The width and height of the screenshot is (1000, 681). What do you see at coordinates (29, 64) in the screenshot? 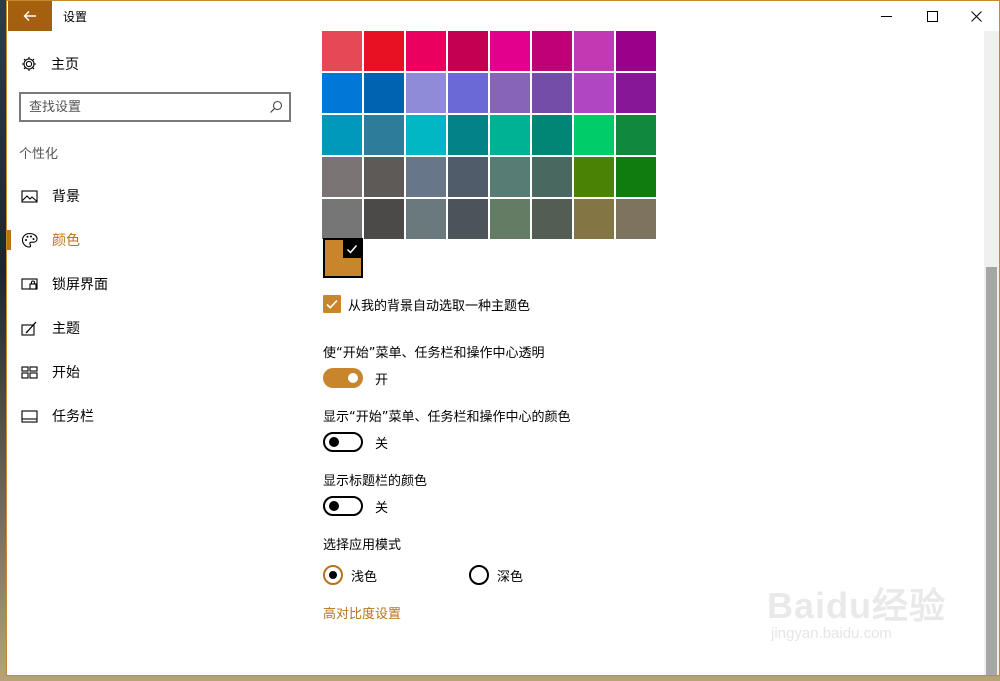
I see `gear-icon` at bounding box center [29, 64].